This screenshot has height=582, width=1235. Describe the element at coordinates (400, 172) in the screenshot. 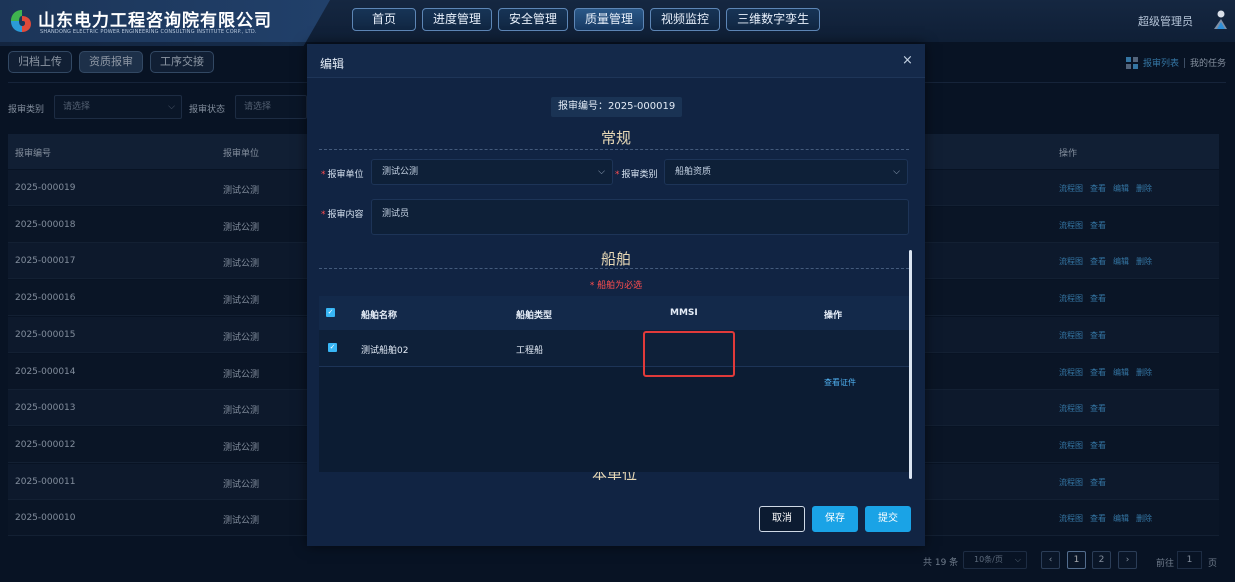

I see `unit-select-value: 测试公测` at that location.